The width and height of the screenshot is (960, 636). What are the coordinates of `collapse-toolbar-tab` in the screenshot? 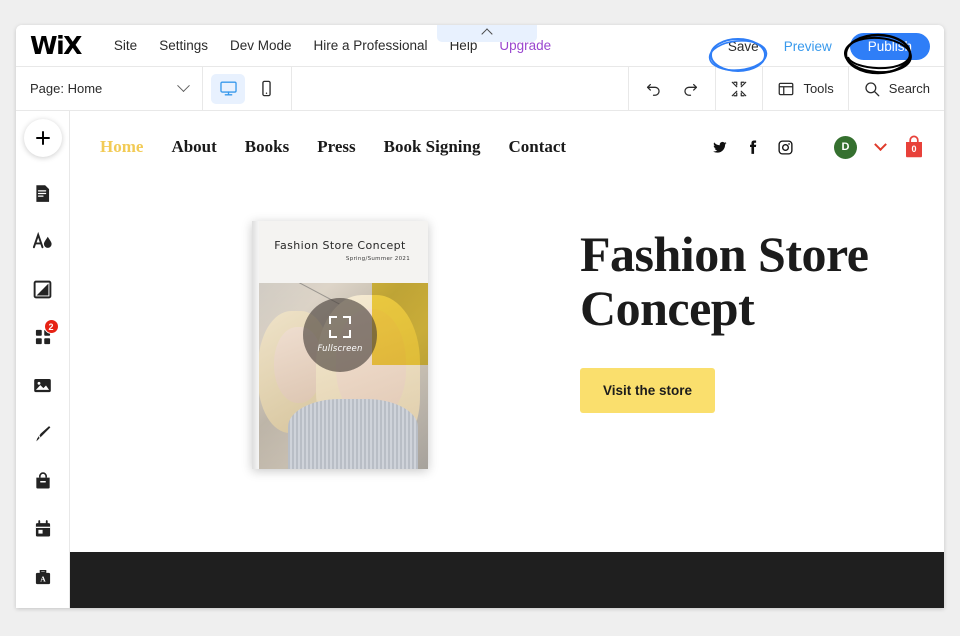 It's located at (487, 33).